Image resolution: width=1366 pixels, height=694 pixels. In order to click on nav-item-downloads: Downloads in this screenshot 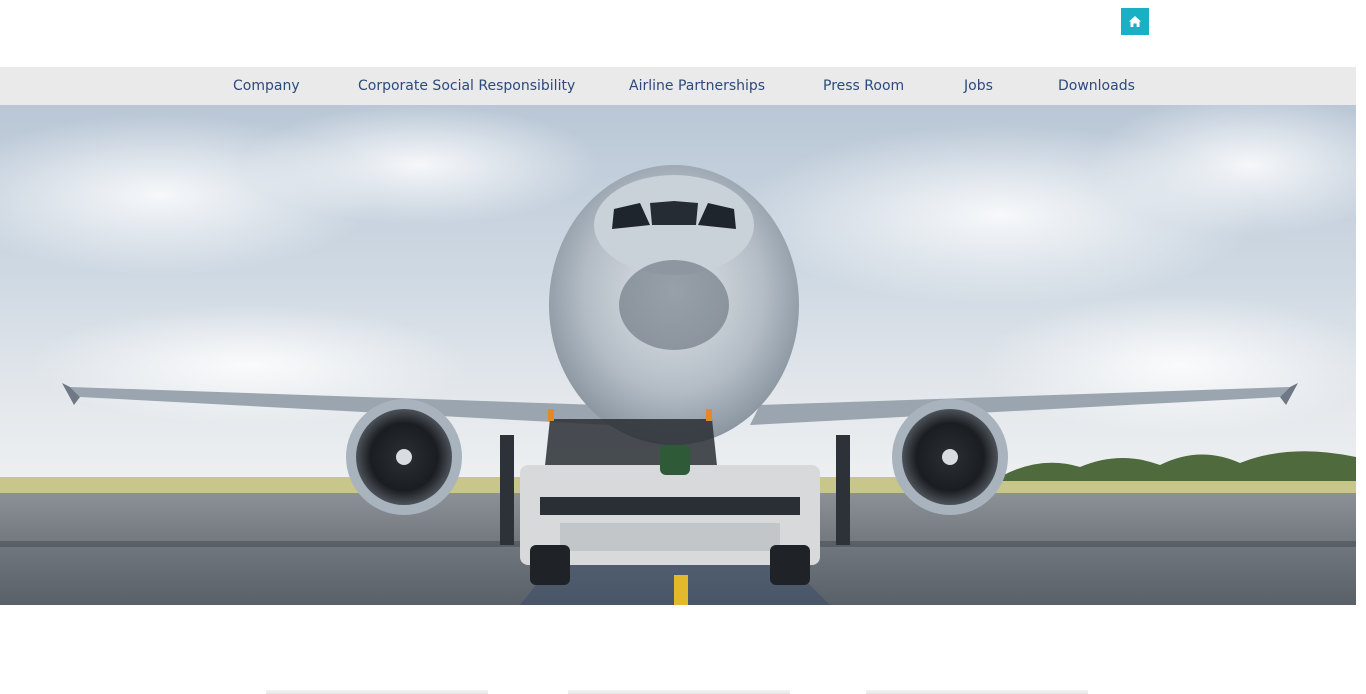, I will do `click(1096, 86)`.